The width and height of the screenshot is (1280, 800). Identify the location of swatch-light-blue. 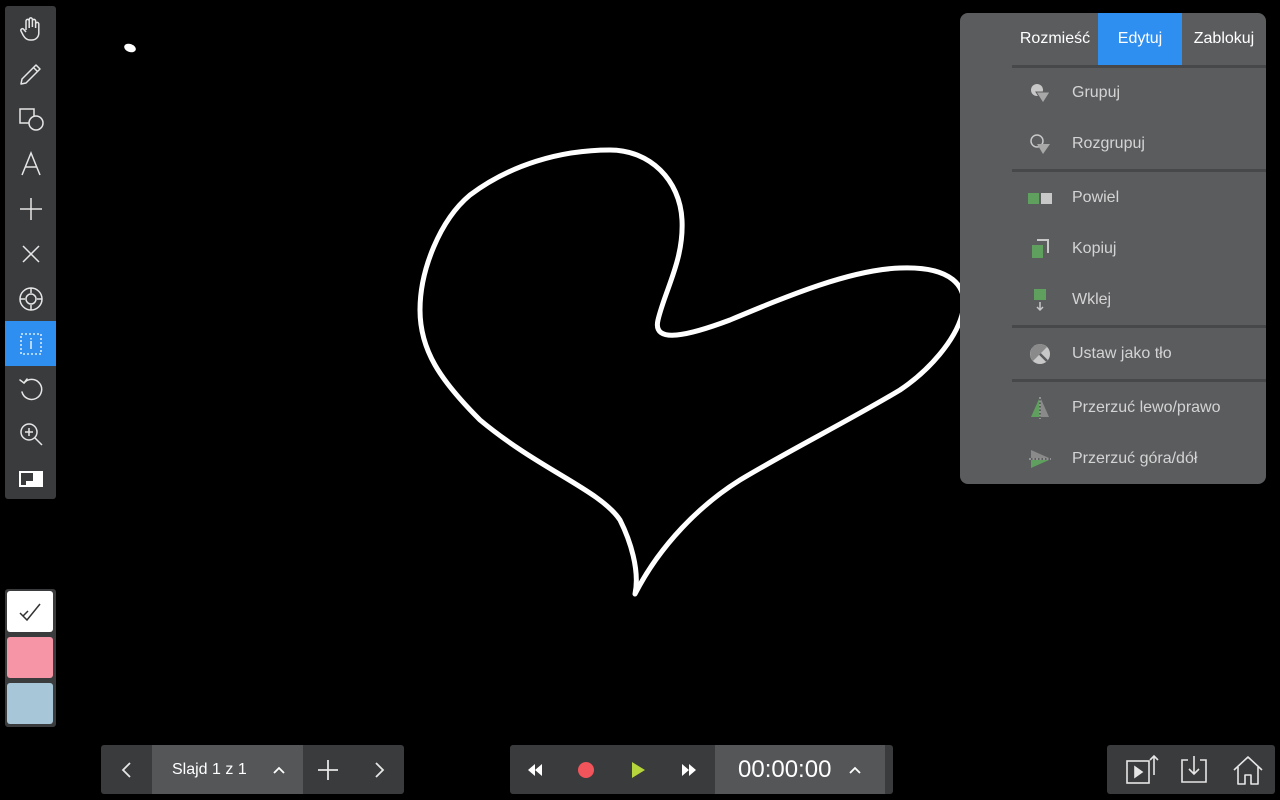
(30, 703).